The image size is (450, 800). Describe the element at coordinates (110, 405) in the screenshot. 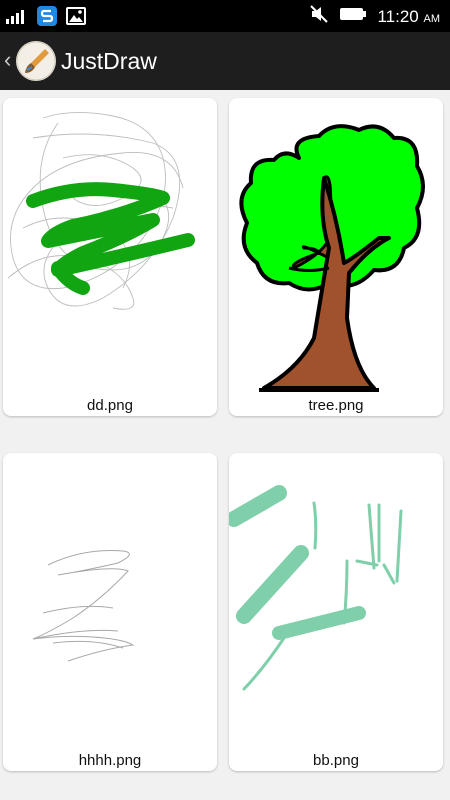

I see `drawing-filename: dd.png` at that location.